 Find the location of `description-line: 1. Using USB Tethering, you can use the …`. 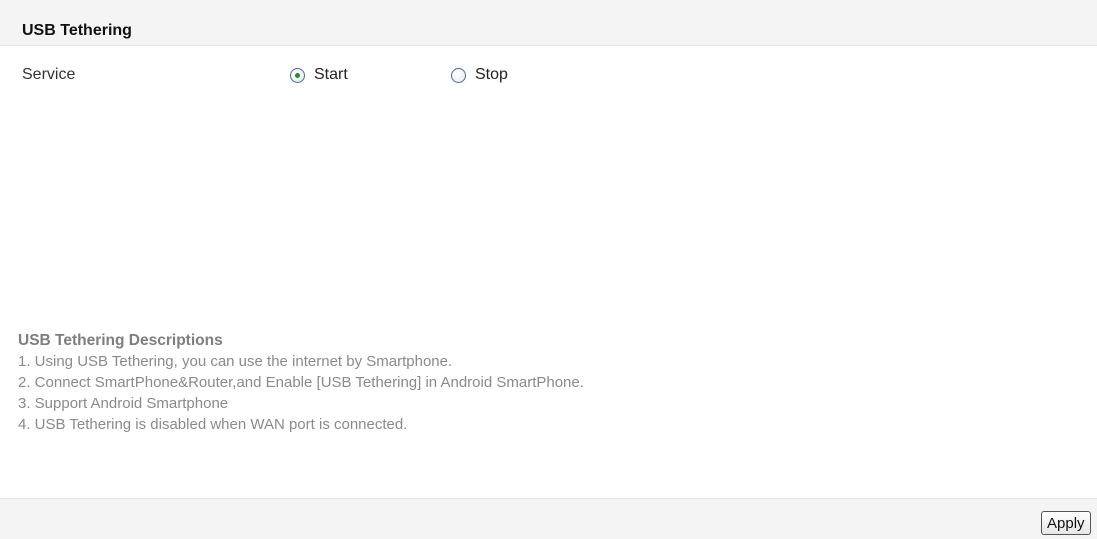

description-line: 1. Using USB Tethering, you can use the … is located at coordinates (235, 361).